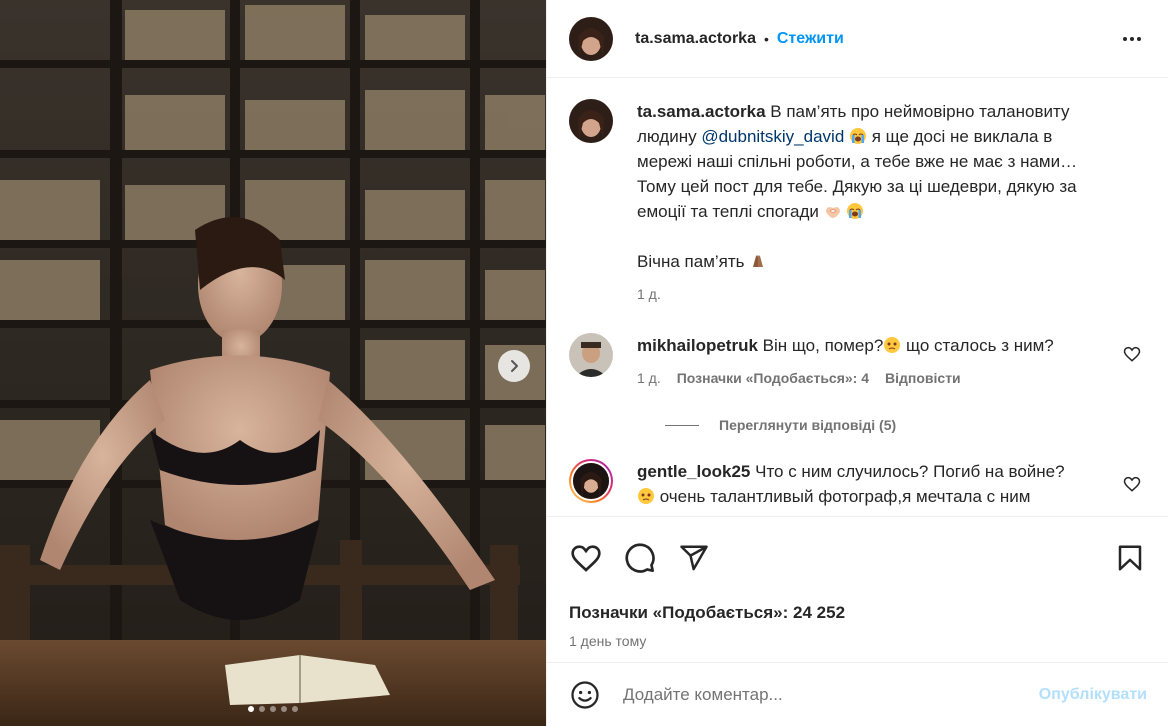  I want to click on follow-button: Стежити, so click(810, 39).